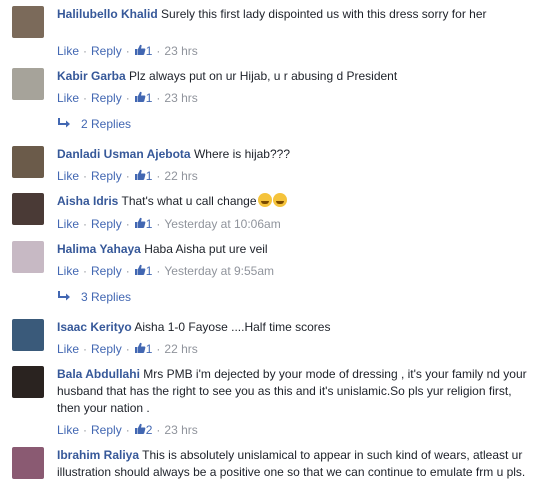 The image size is (546, 500). I want to click on comment-text: Aisha 1-0 Fayose ....Half time scores, so click(232, 327).